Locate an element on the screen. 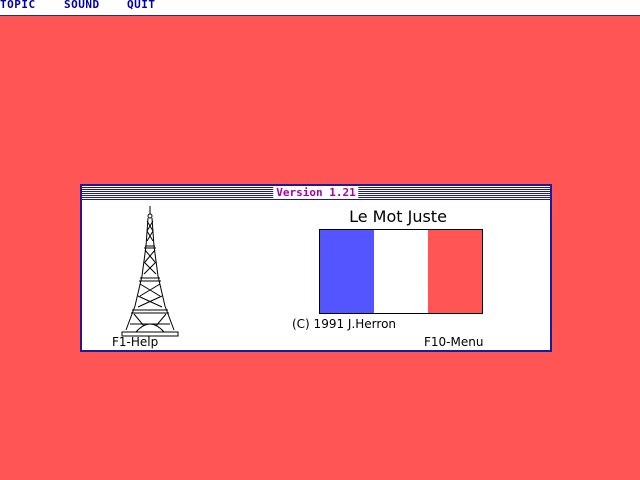 The image size is (640, 480). version-label: Version 1.21 is located at coordinates (316, 192).